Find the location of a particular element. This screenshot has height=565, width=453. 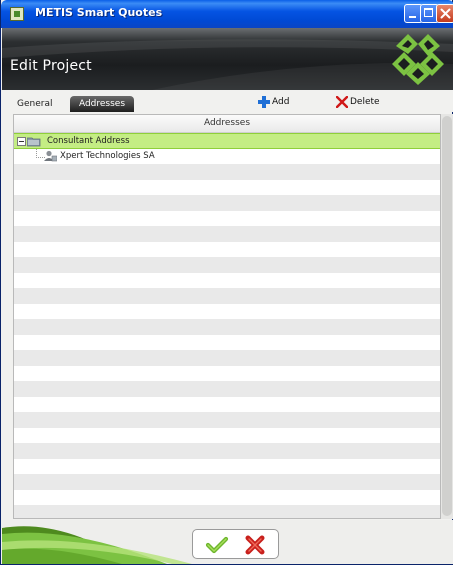

column-header-addresses: Addresses is located at coordinates (227, 124).